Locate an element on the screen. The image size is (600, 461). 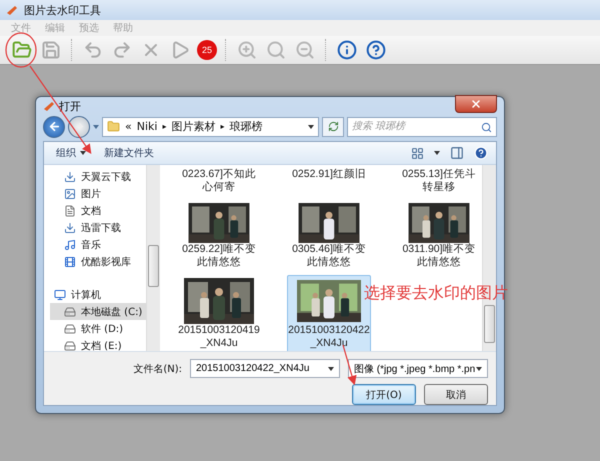
close-icon is located at coordinates (476, 104).